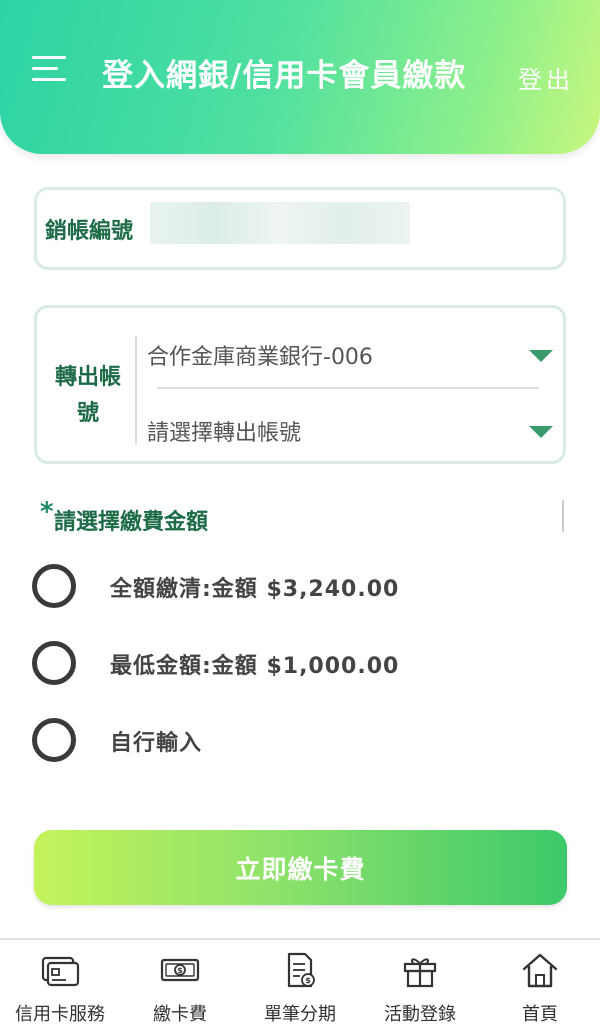 The width and height of the screenshot is (600, 1030). I want to click on app-header: 登入網銀/信用卡會員繳款 登出, so click(300, 77).